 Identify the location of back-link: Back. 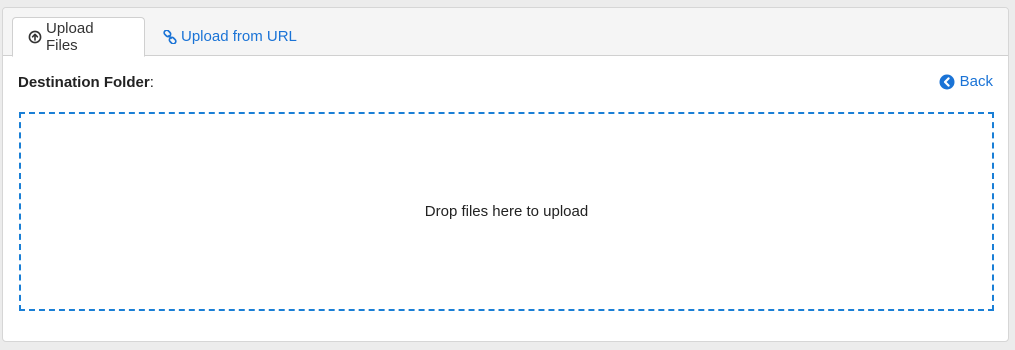
(966, 81).